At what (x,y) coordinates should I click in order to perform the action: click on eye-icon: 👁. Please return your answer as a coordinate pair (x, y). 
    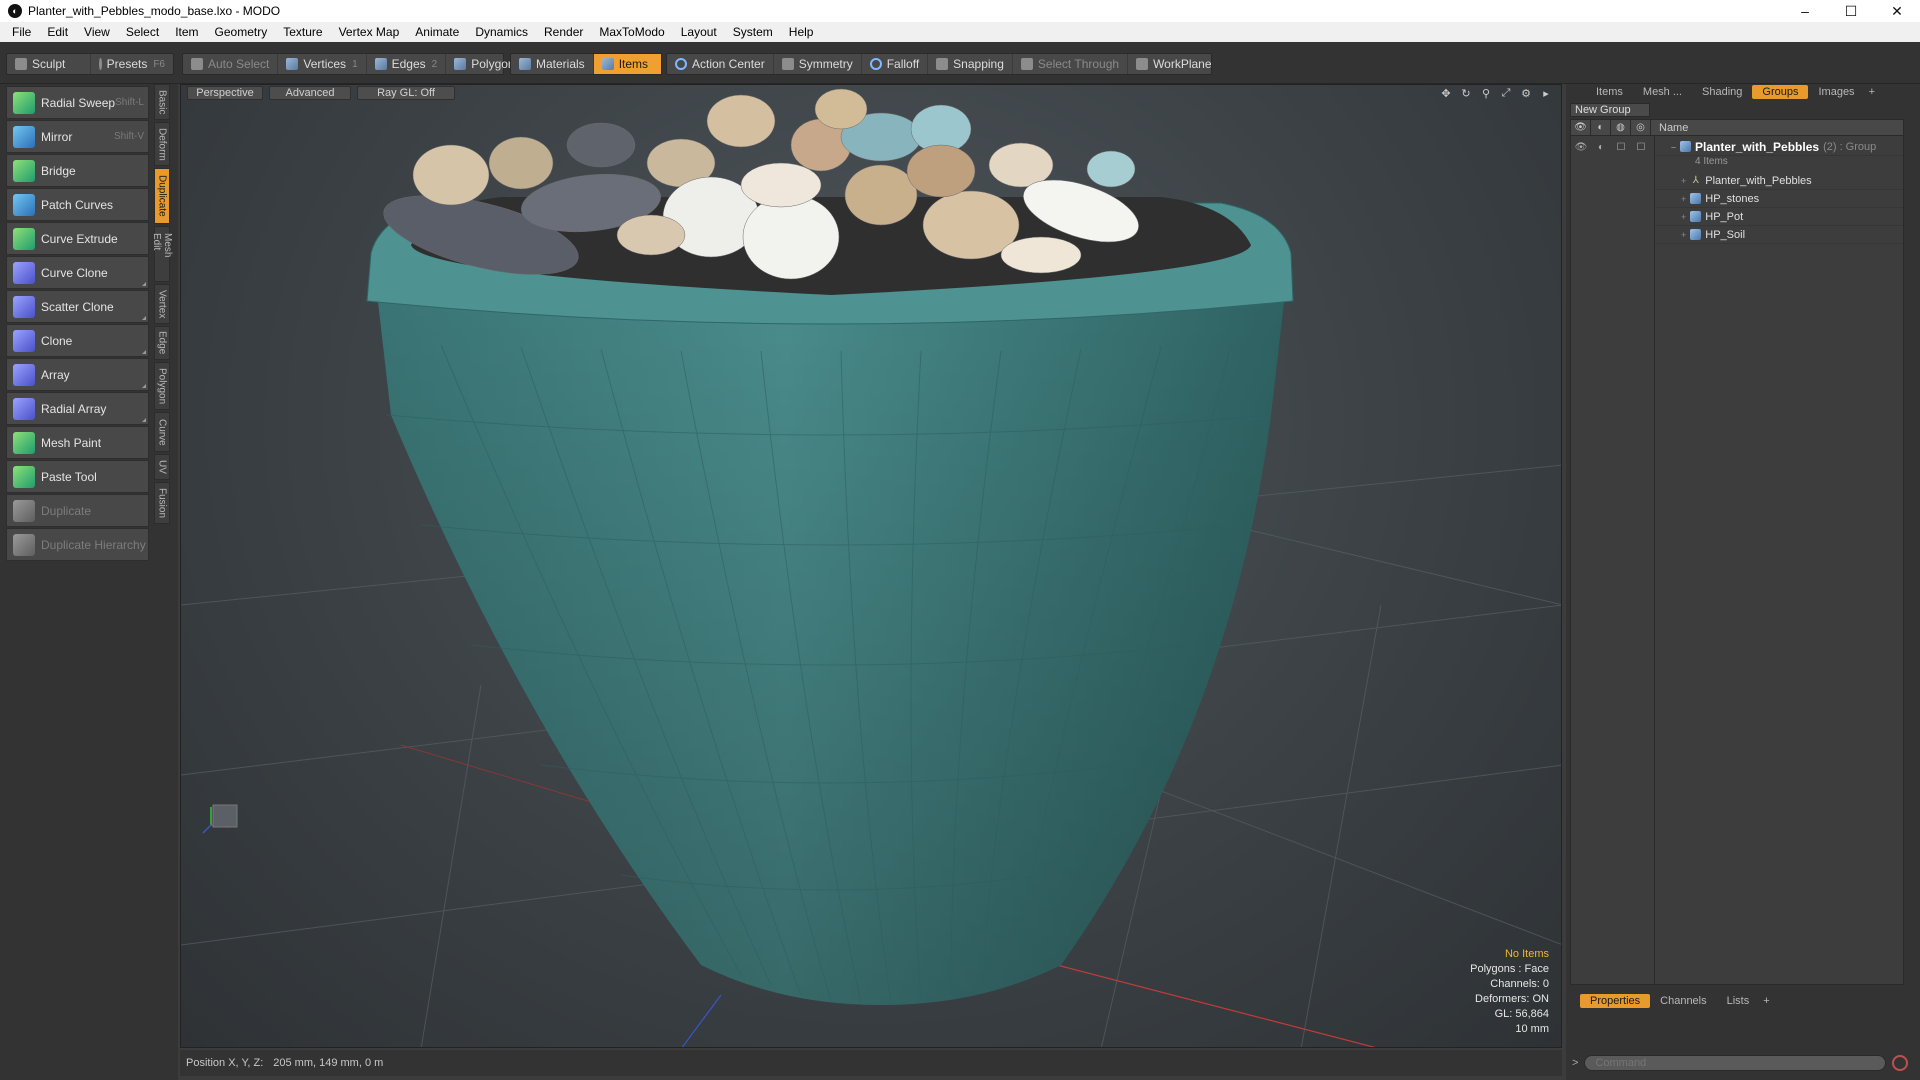
    Looking at the image, I should click on (1581, 147).